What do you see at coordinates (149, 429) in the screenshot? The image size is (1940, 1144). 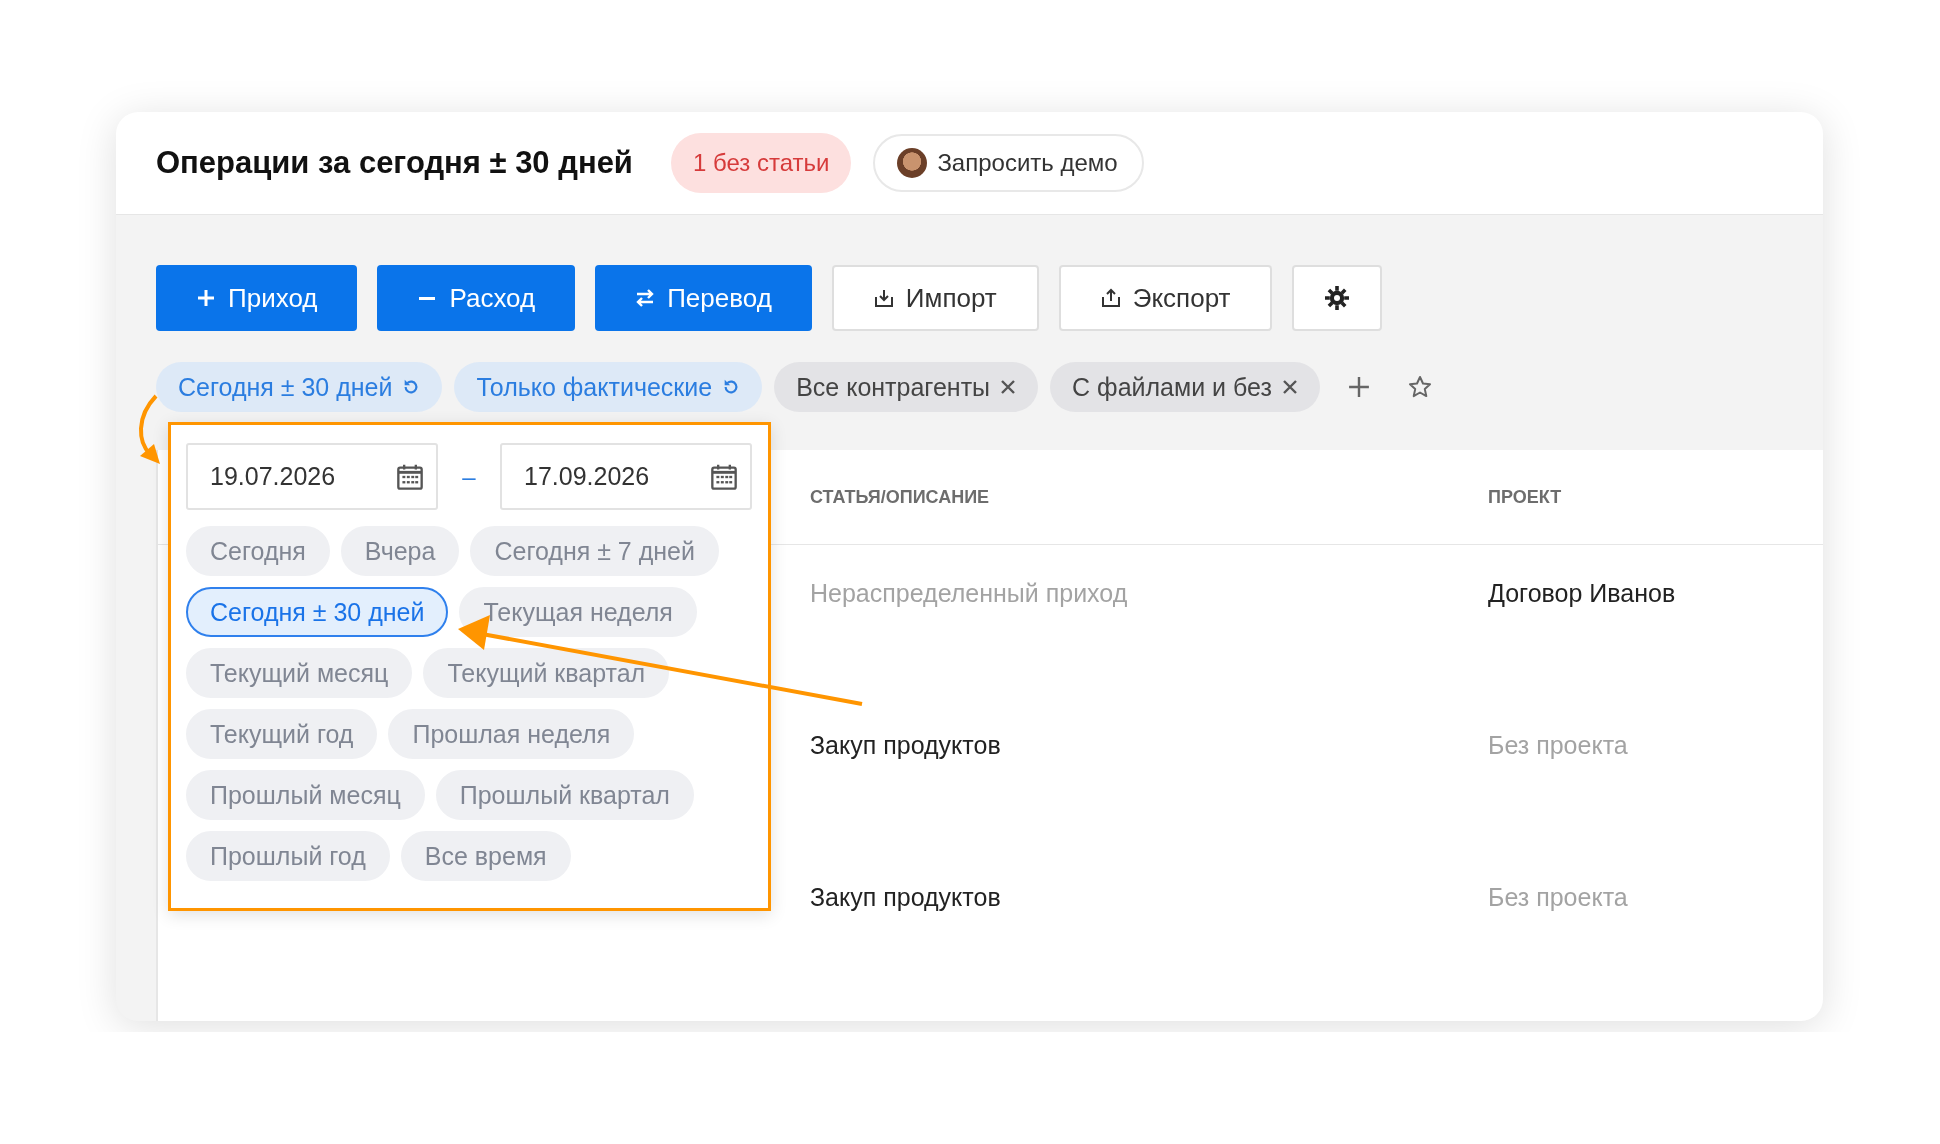 I see `annotation-arrow` at bounding box center [149, 429].